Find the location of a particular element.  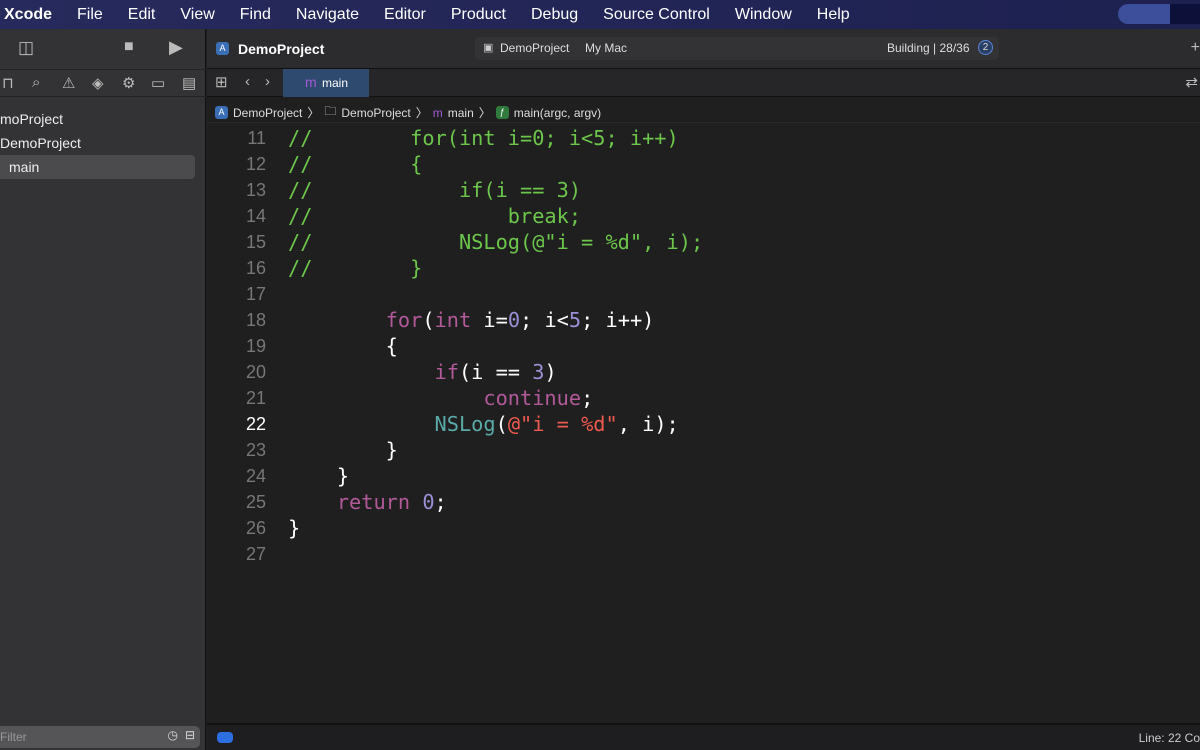

code-text: // if(i == 3) is located at coordinates (434, 190).